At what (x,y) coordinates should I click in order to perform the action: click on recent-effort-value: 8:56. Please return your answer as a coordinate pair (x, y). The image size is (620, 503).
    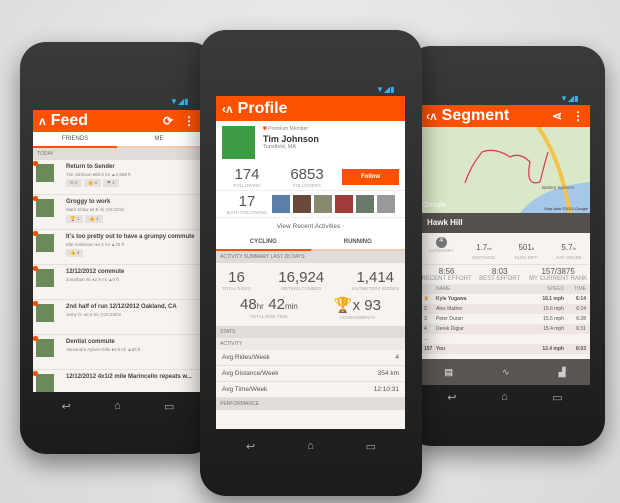
    Looking at the image, I should click on (446, 271).